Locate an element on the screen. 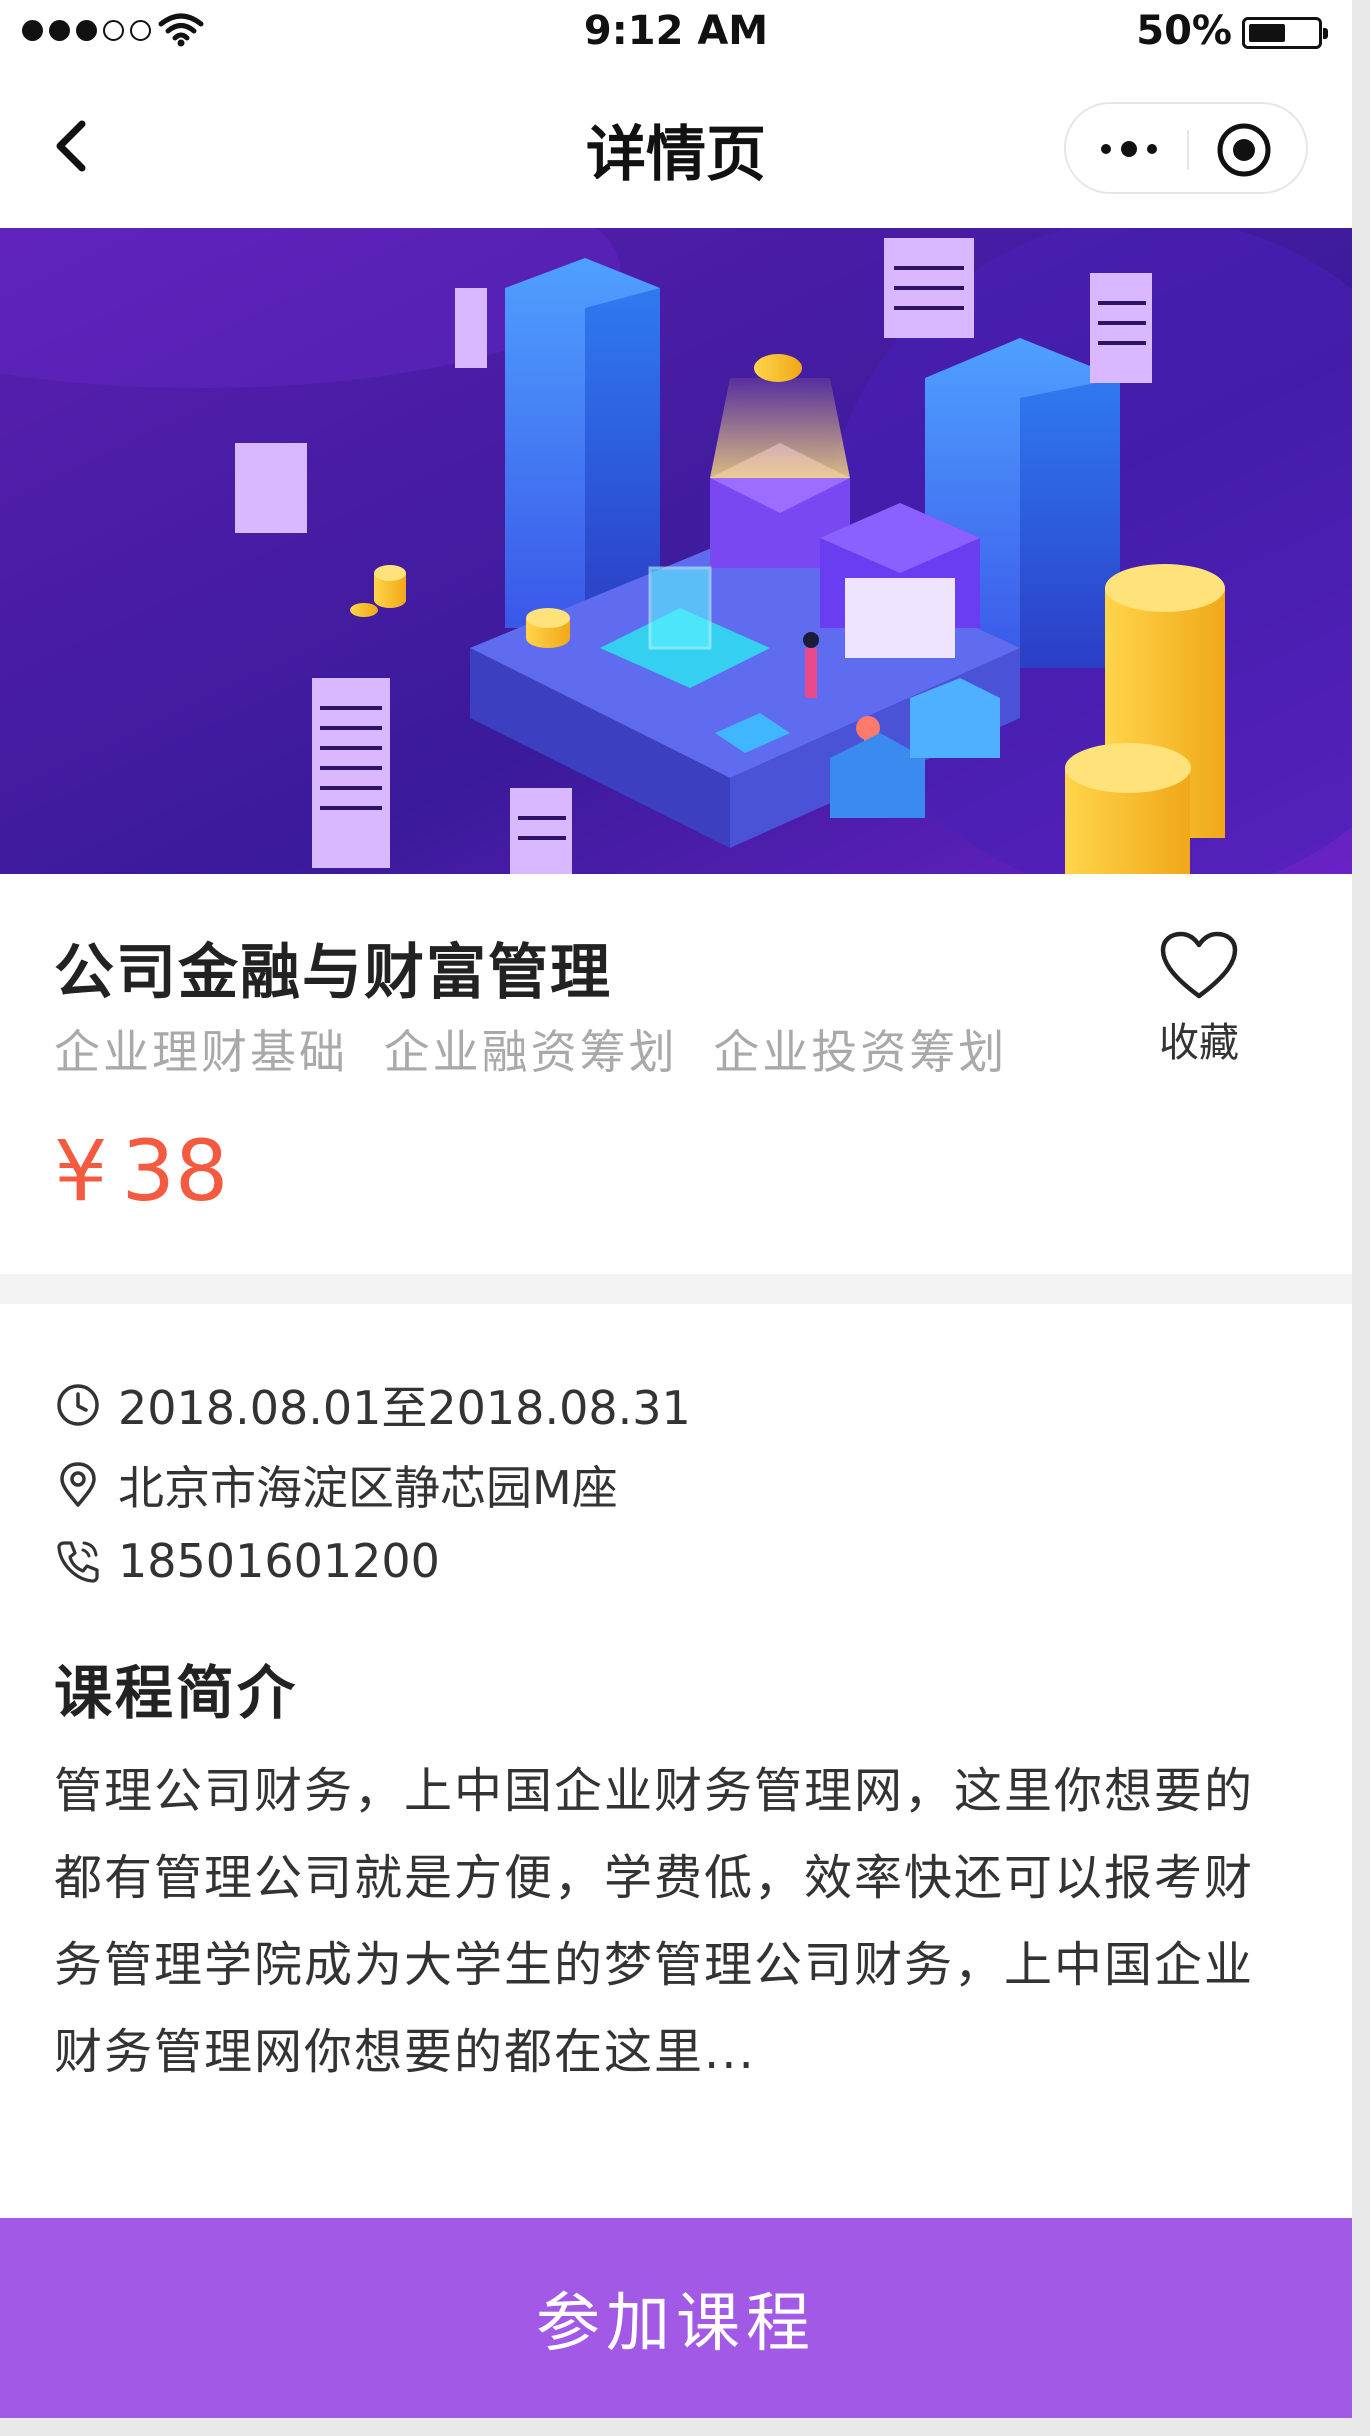 Image resolution: width=1370 pixels, height=2436 pixels. capsule-divider is located at coordinates (1188, 150).